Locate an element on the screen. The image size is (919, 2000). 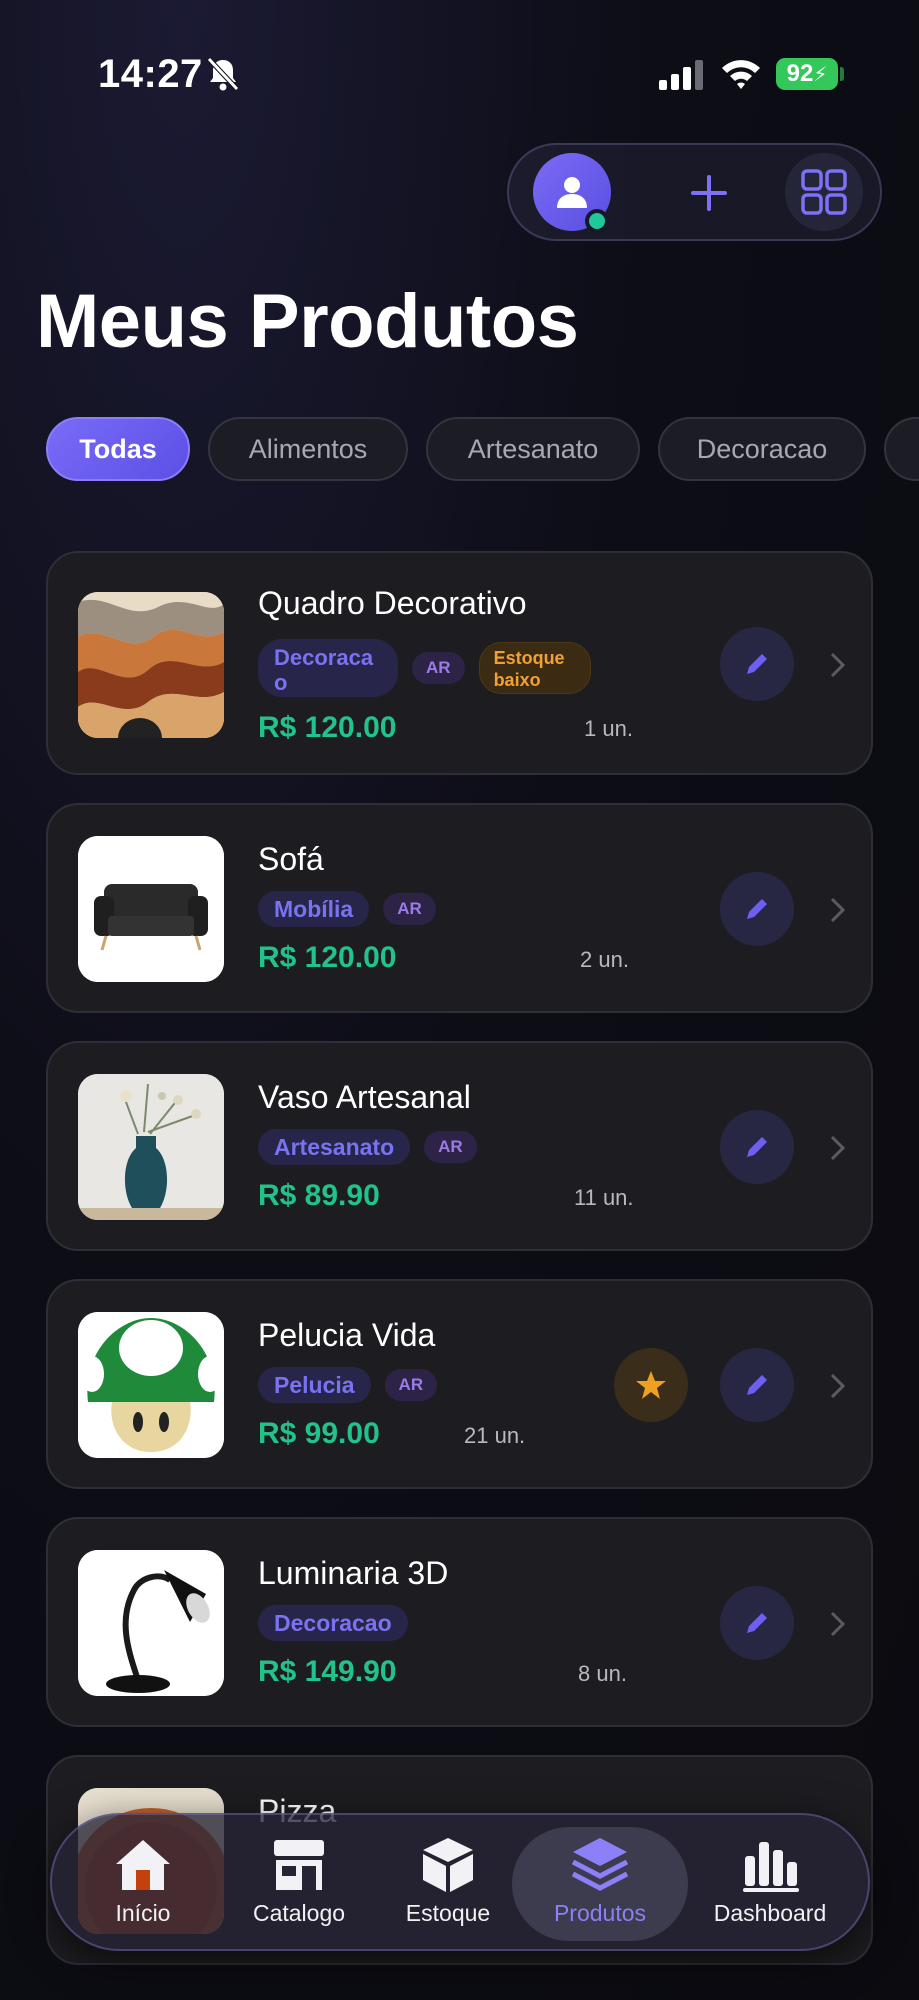
add-product-button is located at coordinates (709, 193).